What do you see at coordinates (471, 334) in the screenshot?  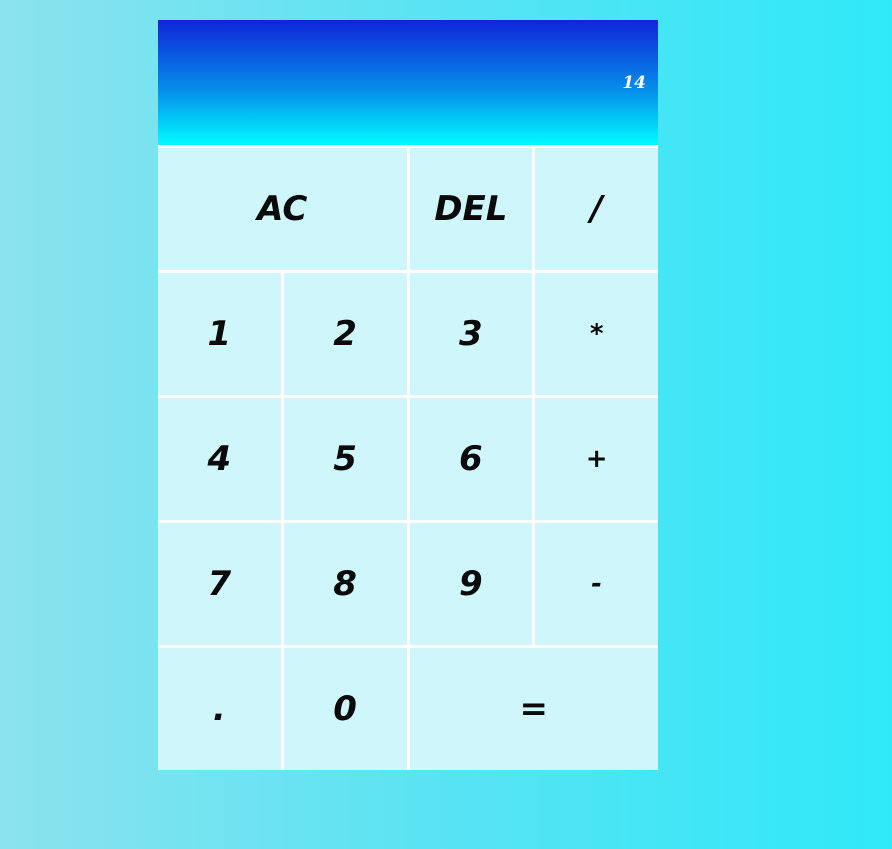 I see `digit-3-button: 3` at bounding box center [471, 334].